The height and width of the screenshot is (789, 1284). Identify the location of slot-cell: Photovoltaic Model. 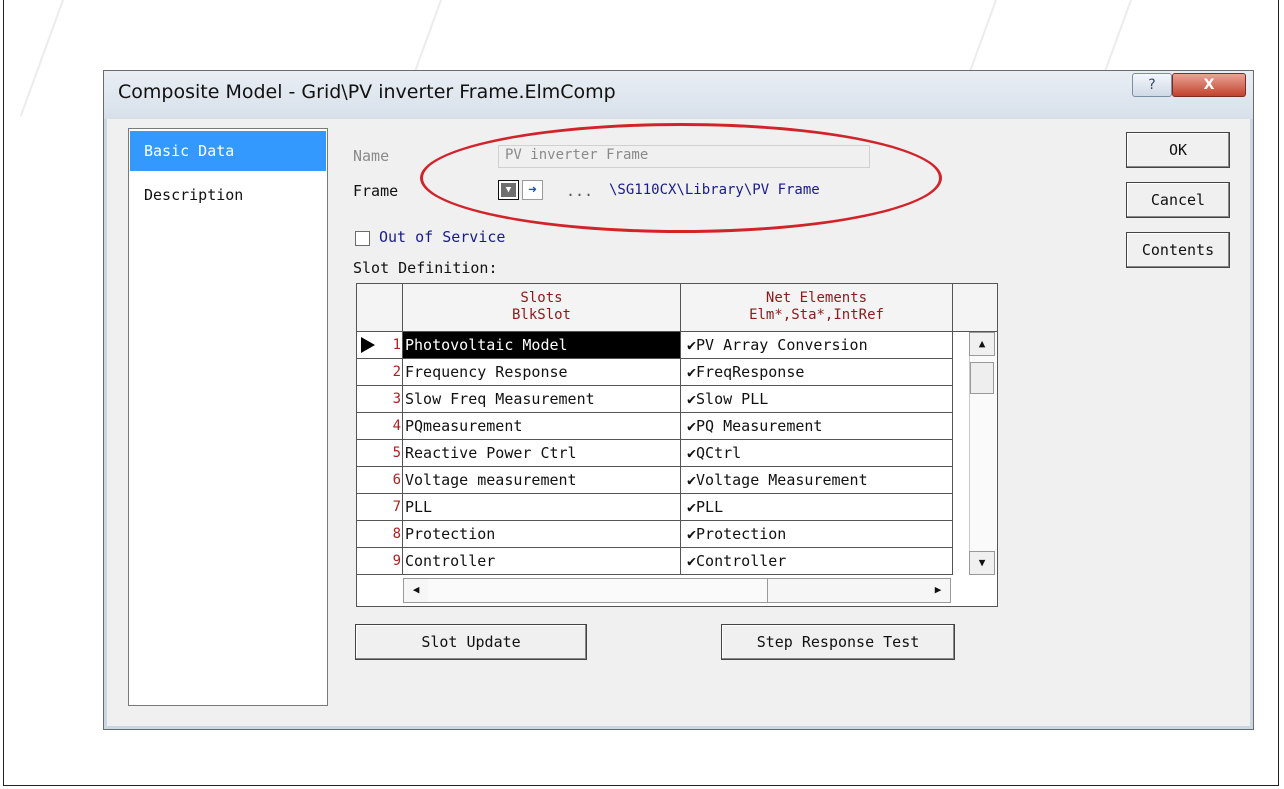
(542, 345).